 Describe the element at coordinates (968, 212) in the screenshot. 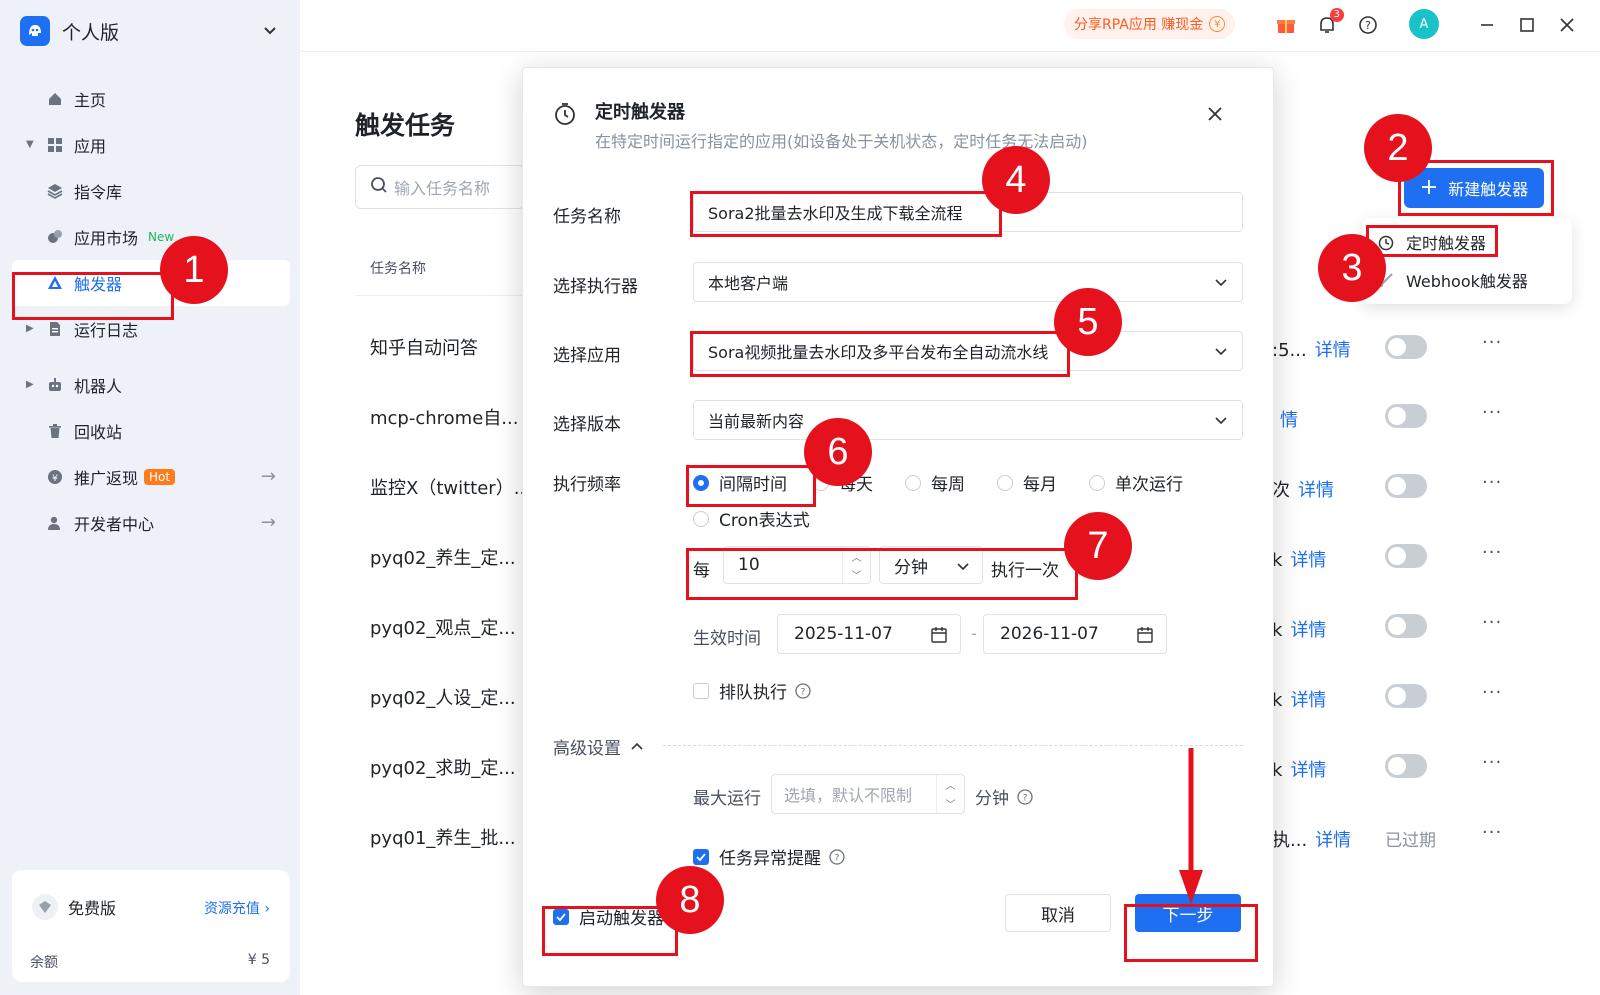

I see `task-name-input: Sora2批量去水印及生成下载全流程` at that location.